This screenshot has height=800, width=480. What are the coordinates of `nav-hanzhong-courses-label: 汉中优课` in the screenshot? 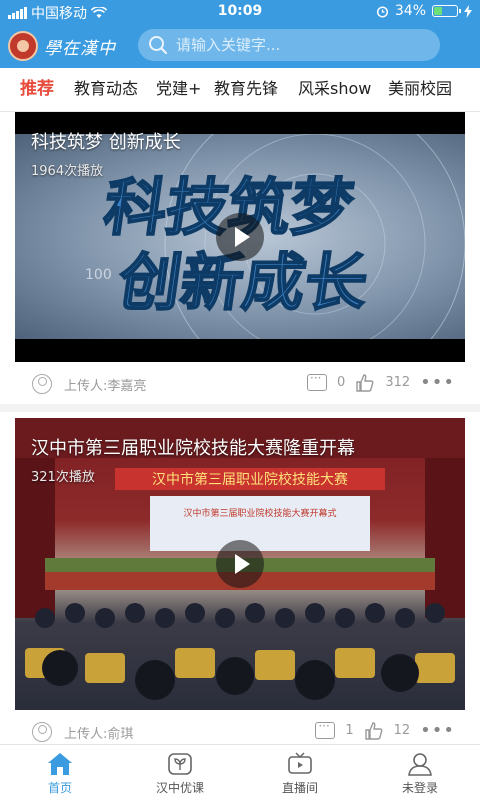 It's located at (179, 788).